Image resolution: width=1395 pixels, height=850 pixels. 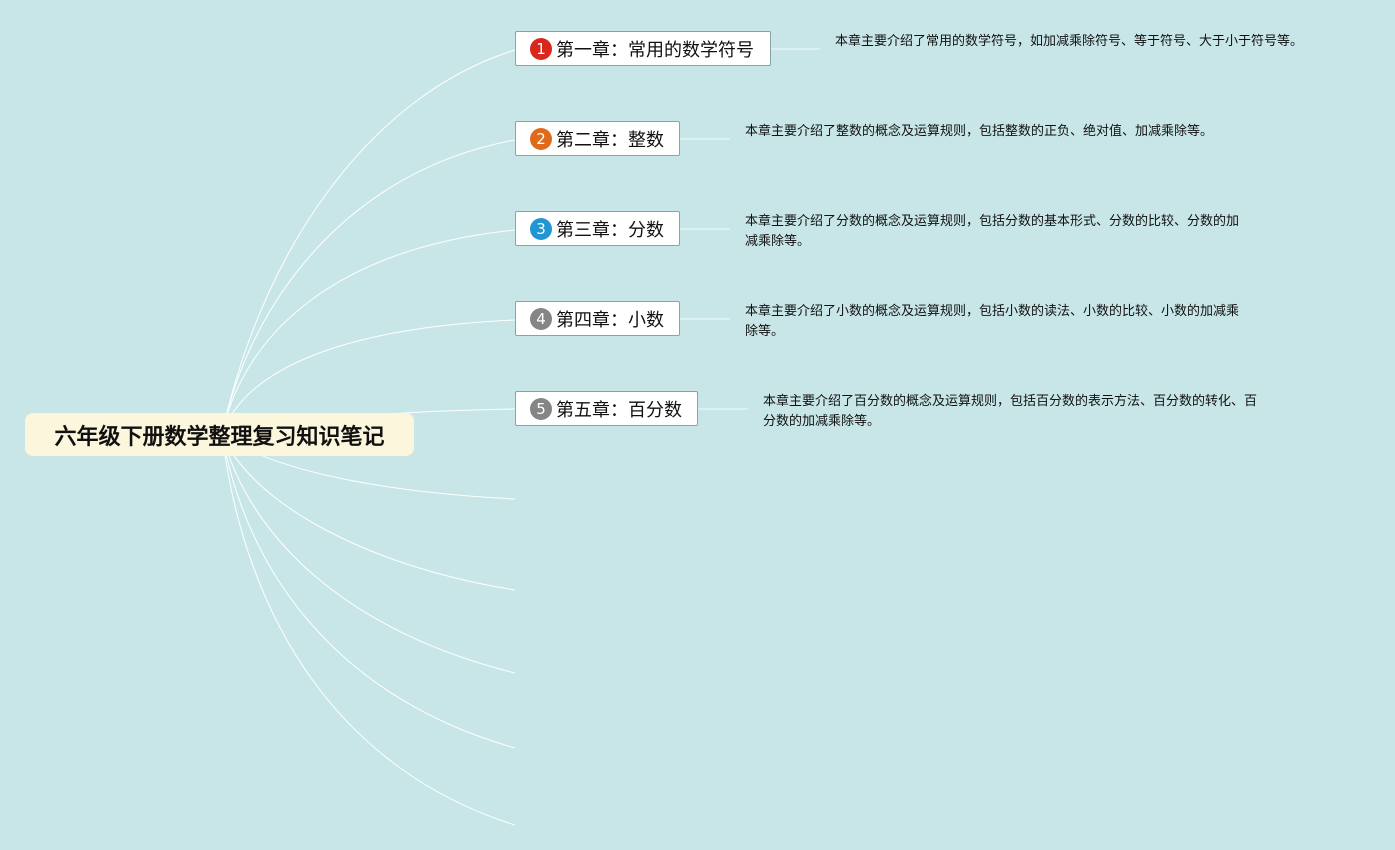 What do you see at coordinates (219, 437) in the screenshot?
I see `root-title: 六年级下册数学整理复习知识笔记` at bounding box center [219, 437].